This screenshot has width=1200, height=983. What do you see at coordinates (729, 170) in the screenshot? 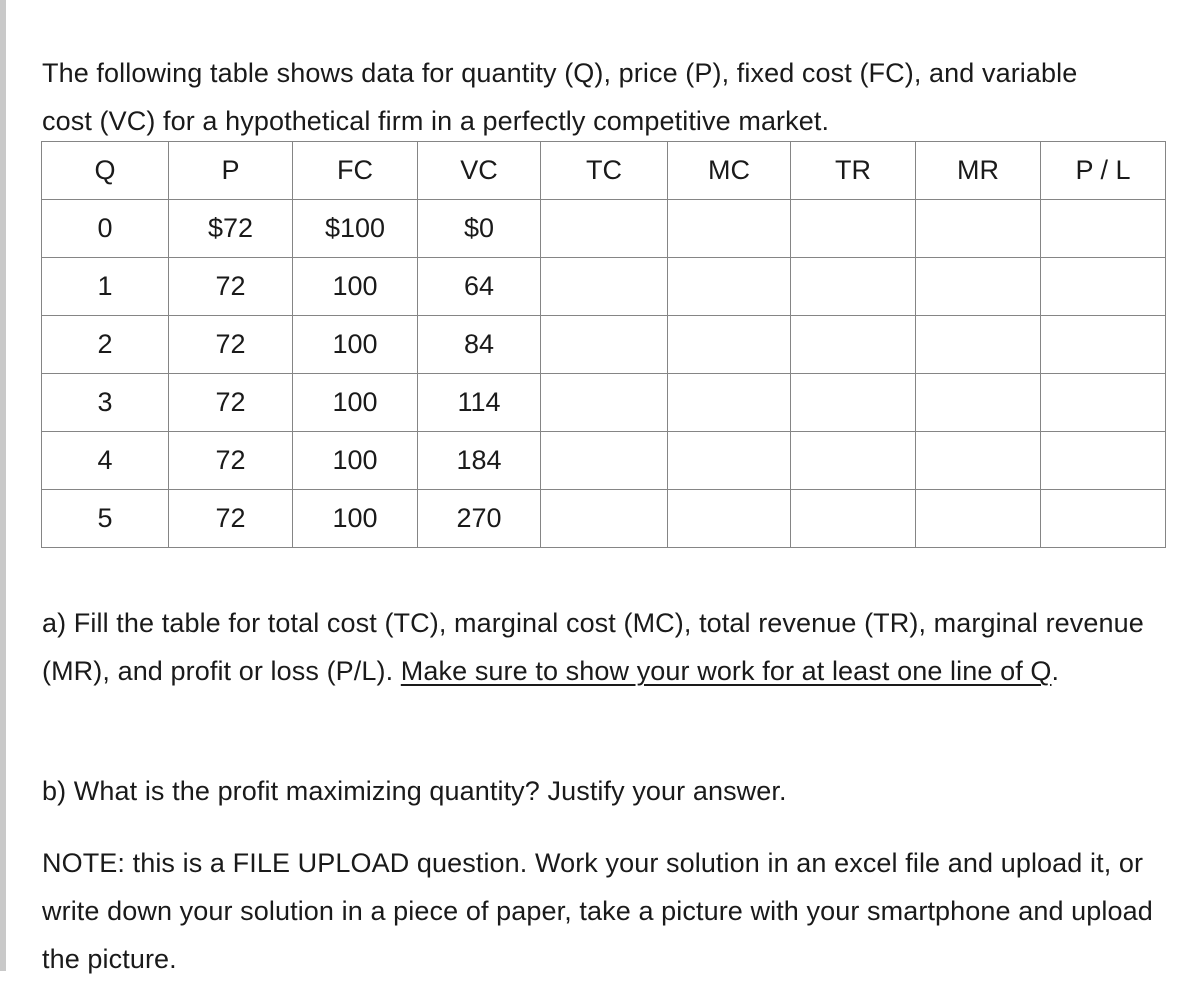
I see `column-header-mc: MC` at bounding box center [729, 170].